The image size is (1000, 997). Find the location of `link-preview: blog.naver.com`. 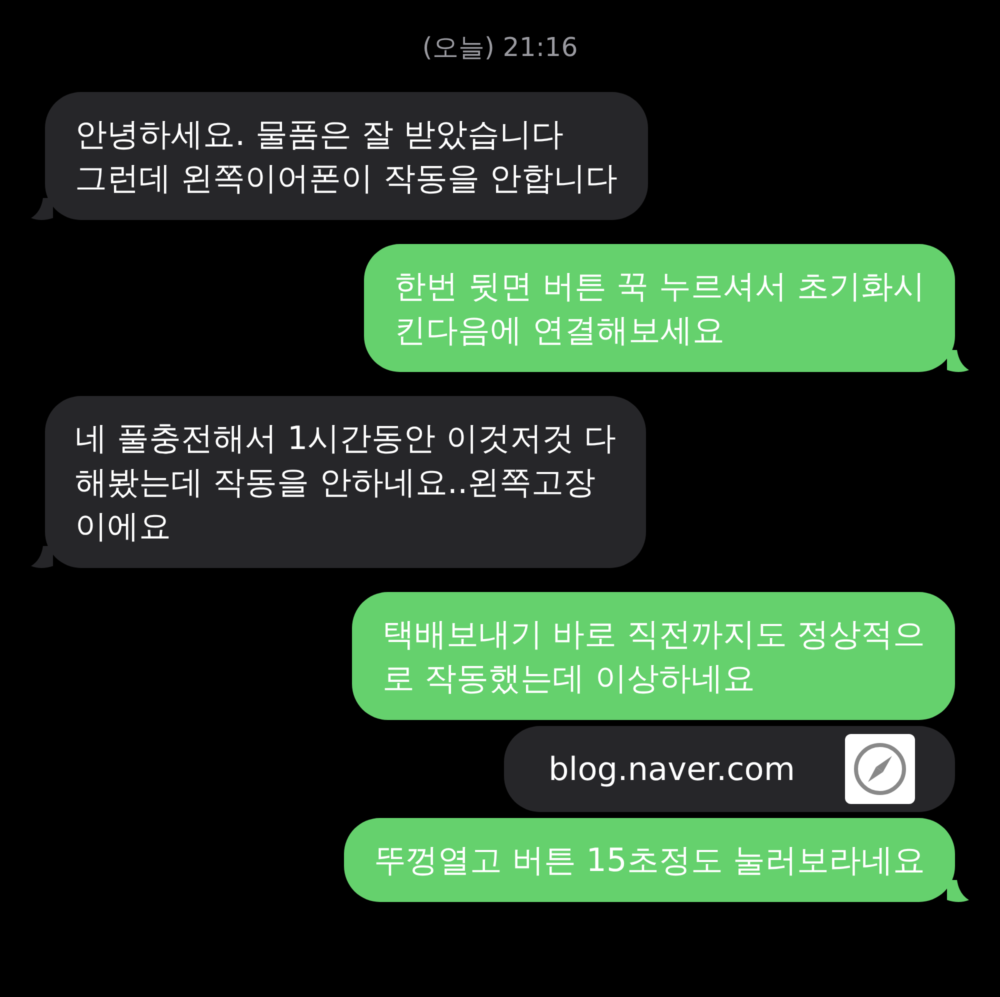

link-preview: blog.naver.com is located at coordinates (729, 769).